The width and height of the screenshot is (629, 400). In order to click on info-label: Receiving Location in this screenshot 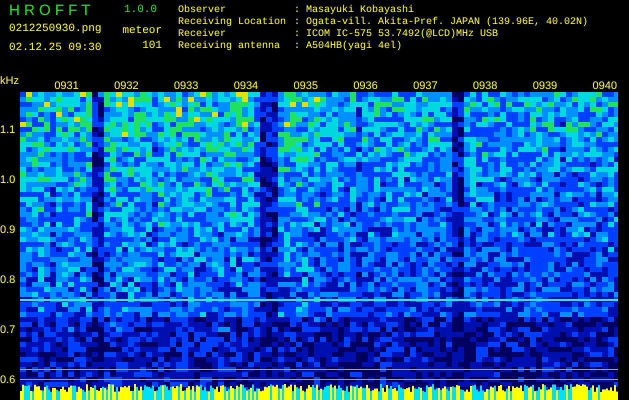, I will do `click(233, 22)`.